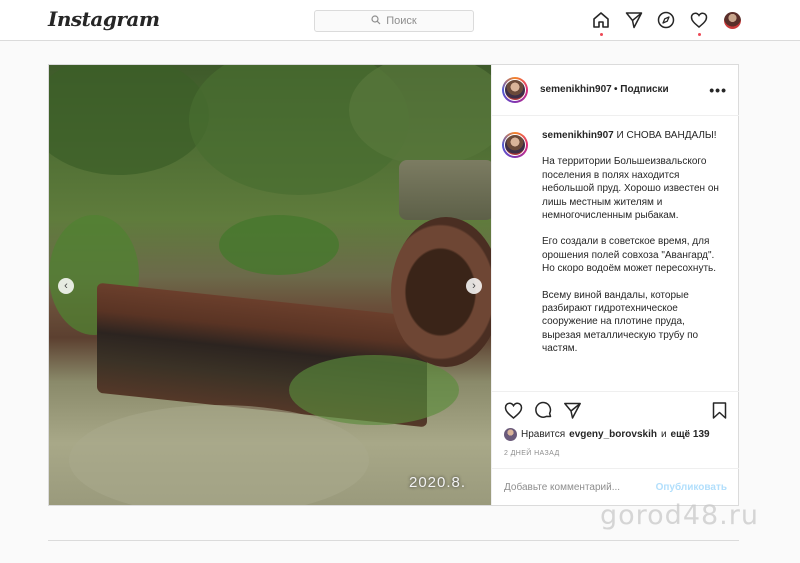 Image resolution: width=800 pixels, height=563 pixels. I want to click on search-icon, so click(376, 21).